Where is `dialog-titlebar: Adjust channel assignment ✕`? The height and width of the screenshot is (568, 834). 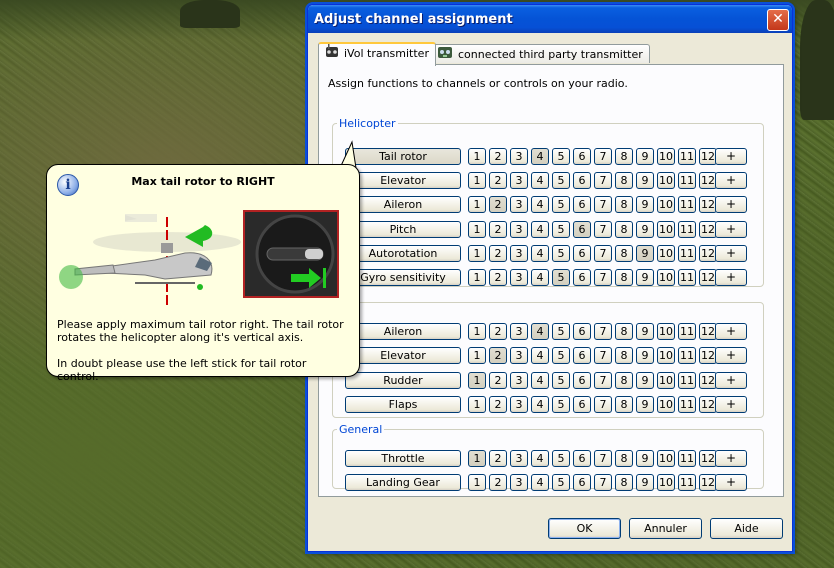 dialog-titlebar: Adjust channel assignment ✕ is located at coordinates (550, 19).